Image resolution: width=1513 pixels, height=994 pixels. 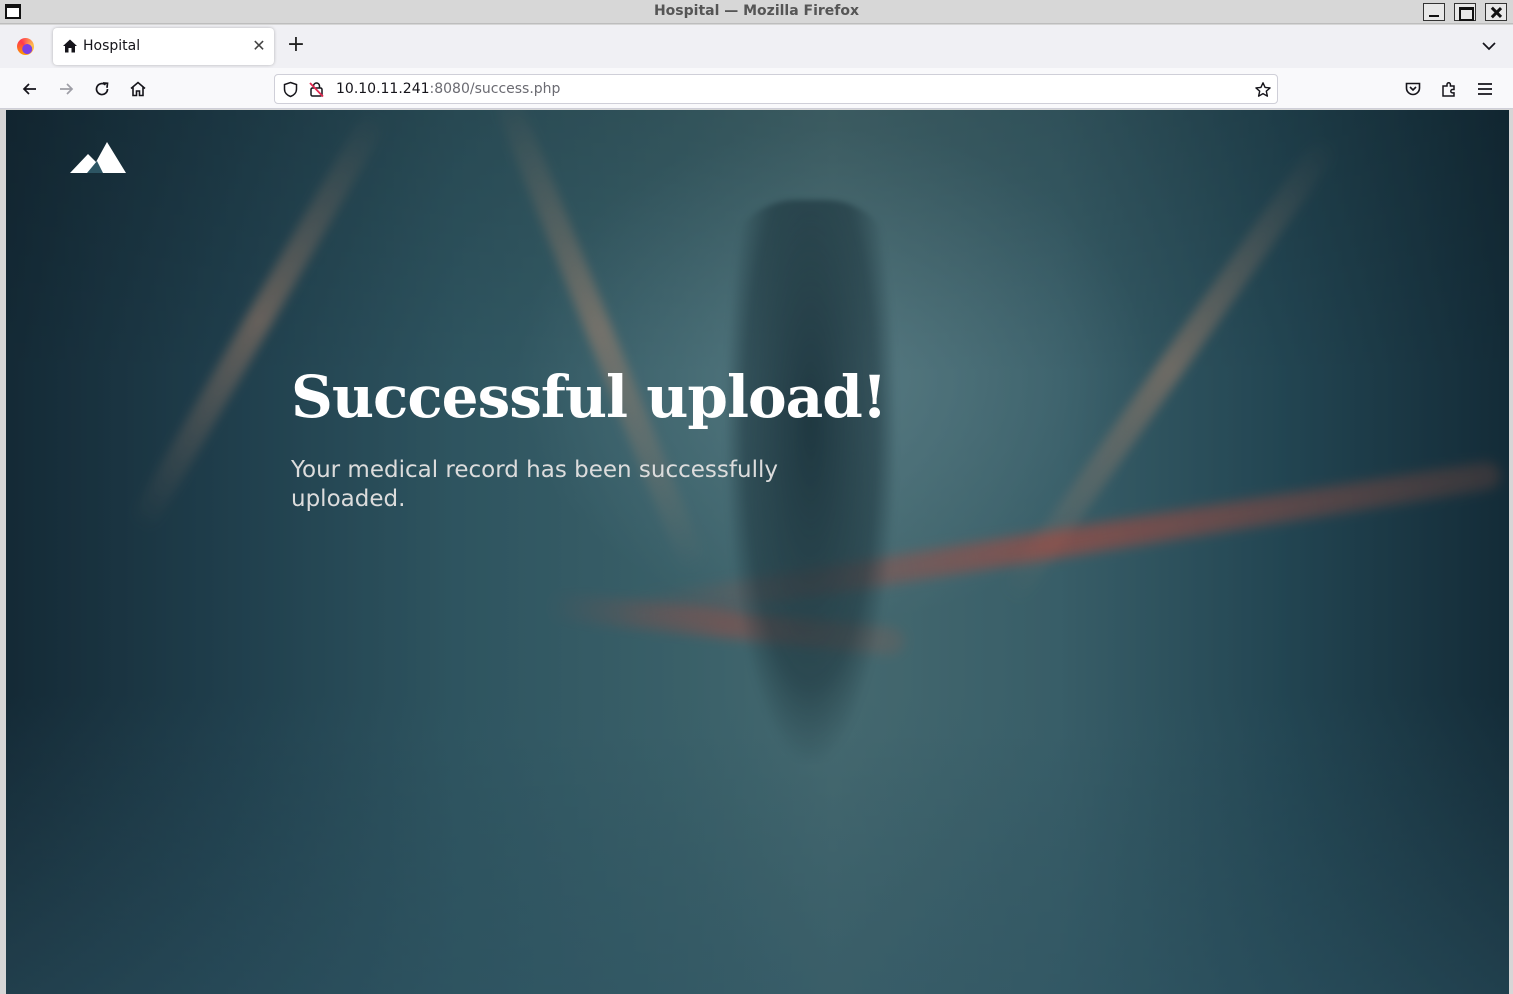 I want to click on url-path: :8080/success.php, so click(x=495, y=89).